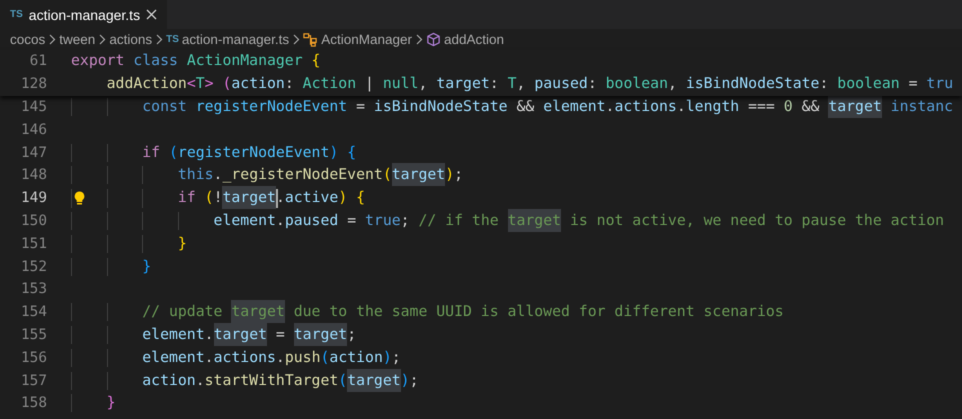 The image size is (962, 419). I want to click on breadcrumb-item: action-manager.ts, so click(236, 39).